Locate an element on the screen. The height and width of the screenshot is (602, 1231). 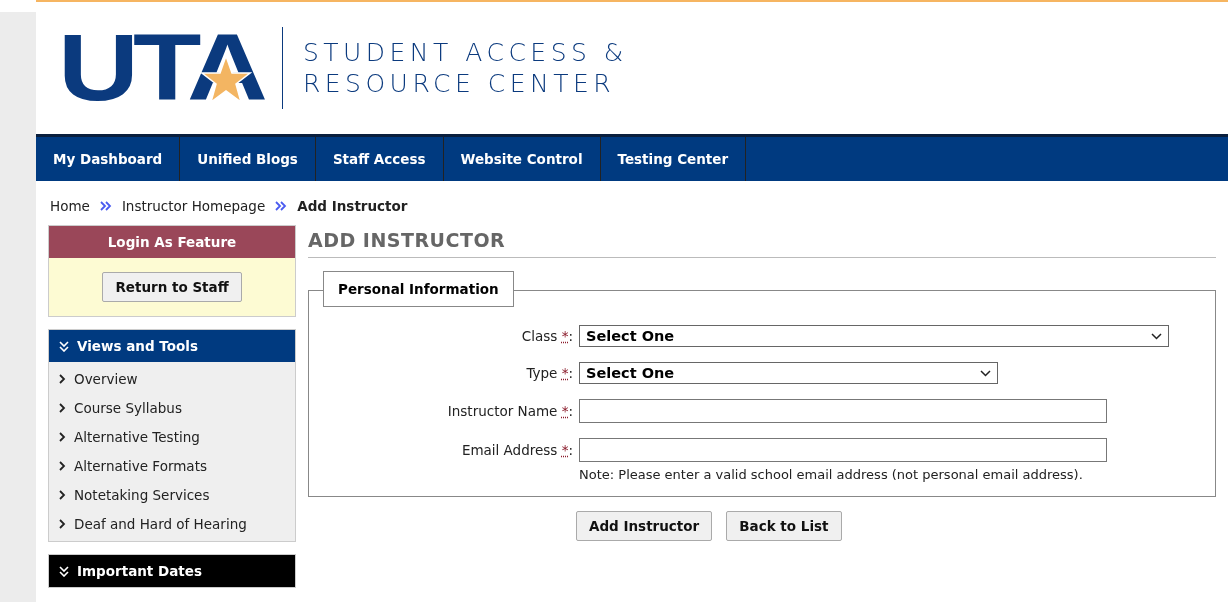
field-label: Instructor Name *: is located at coordinates (509, 411).